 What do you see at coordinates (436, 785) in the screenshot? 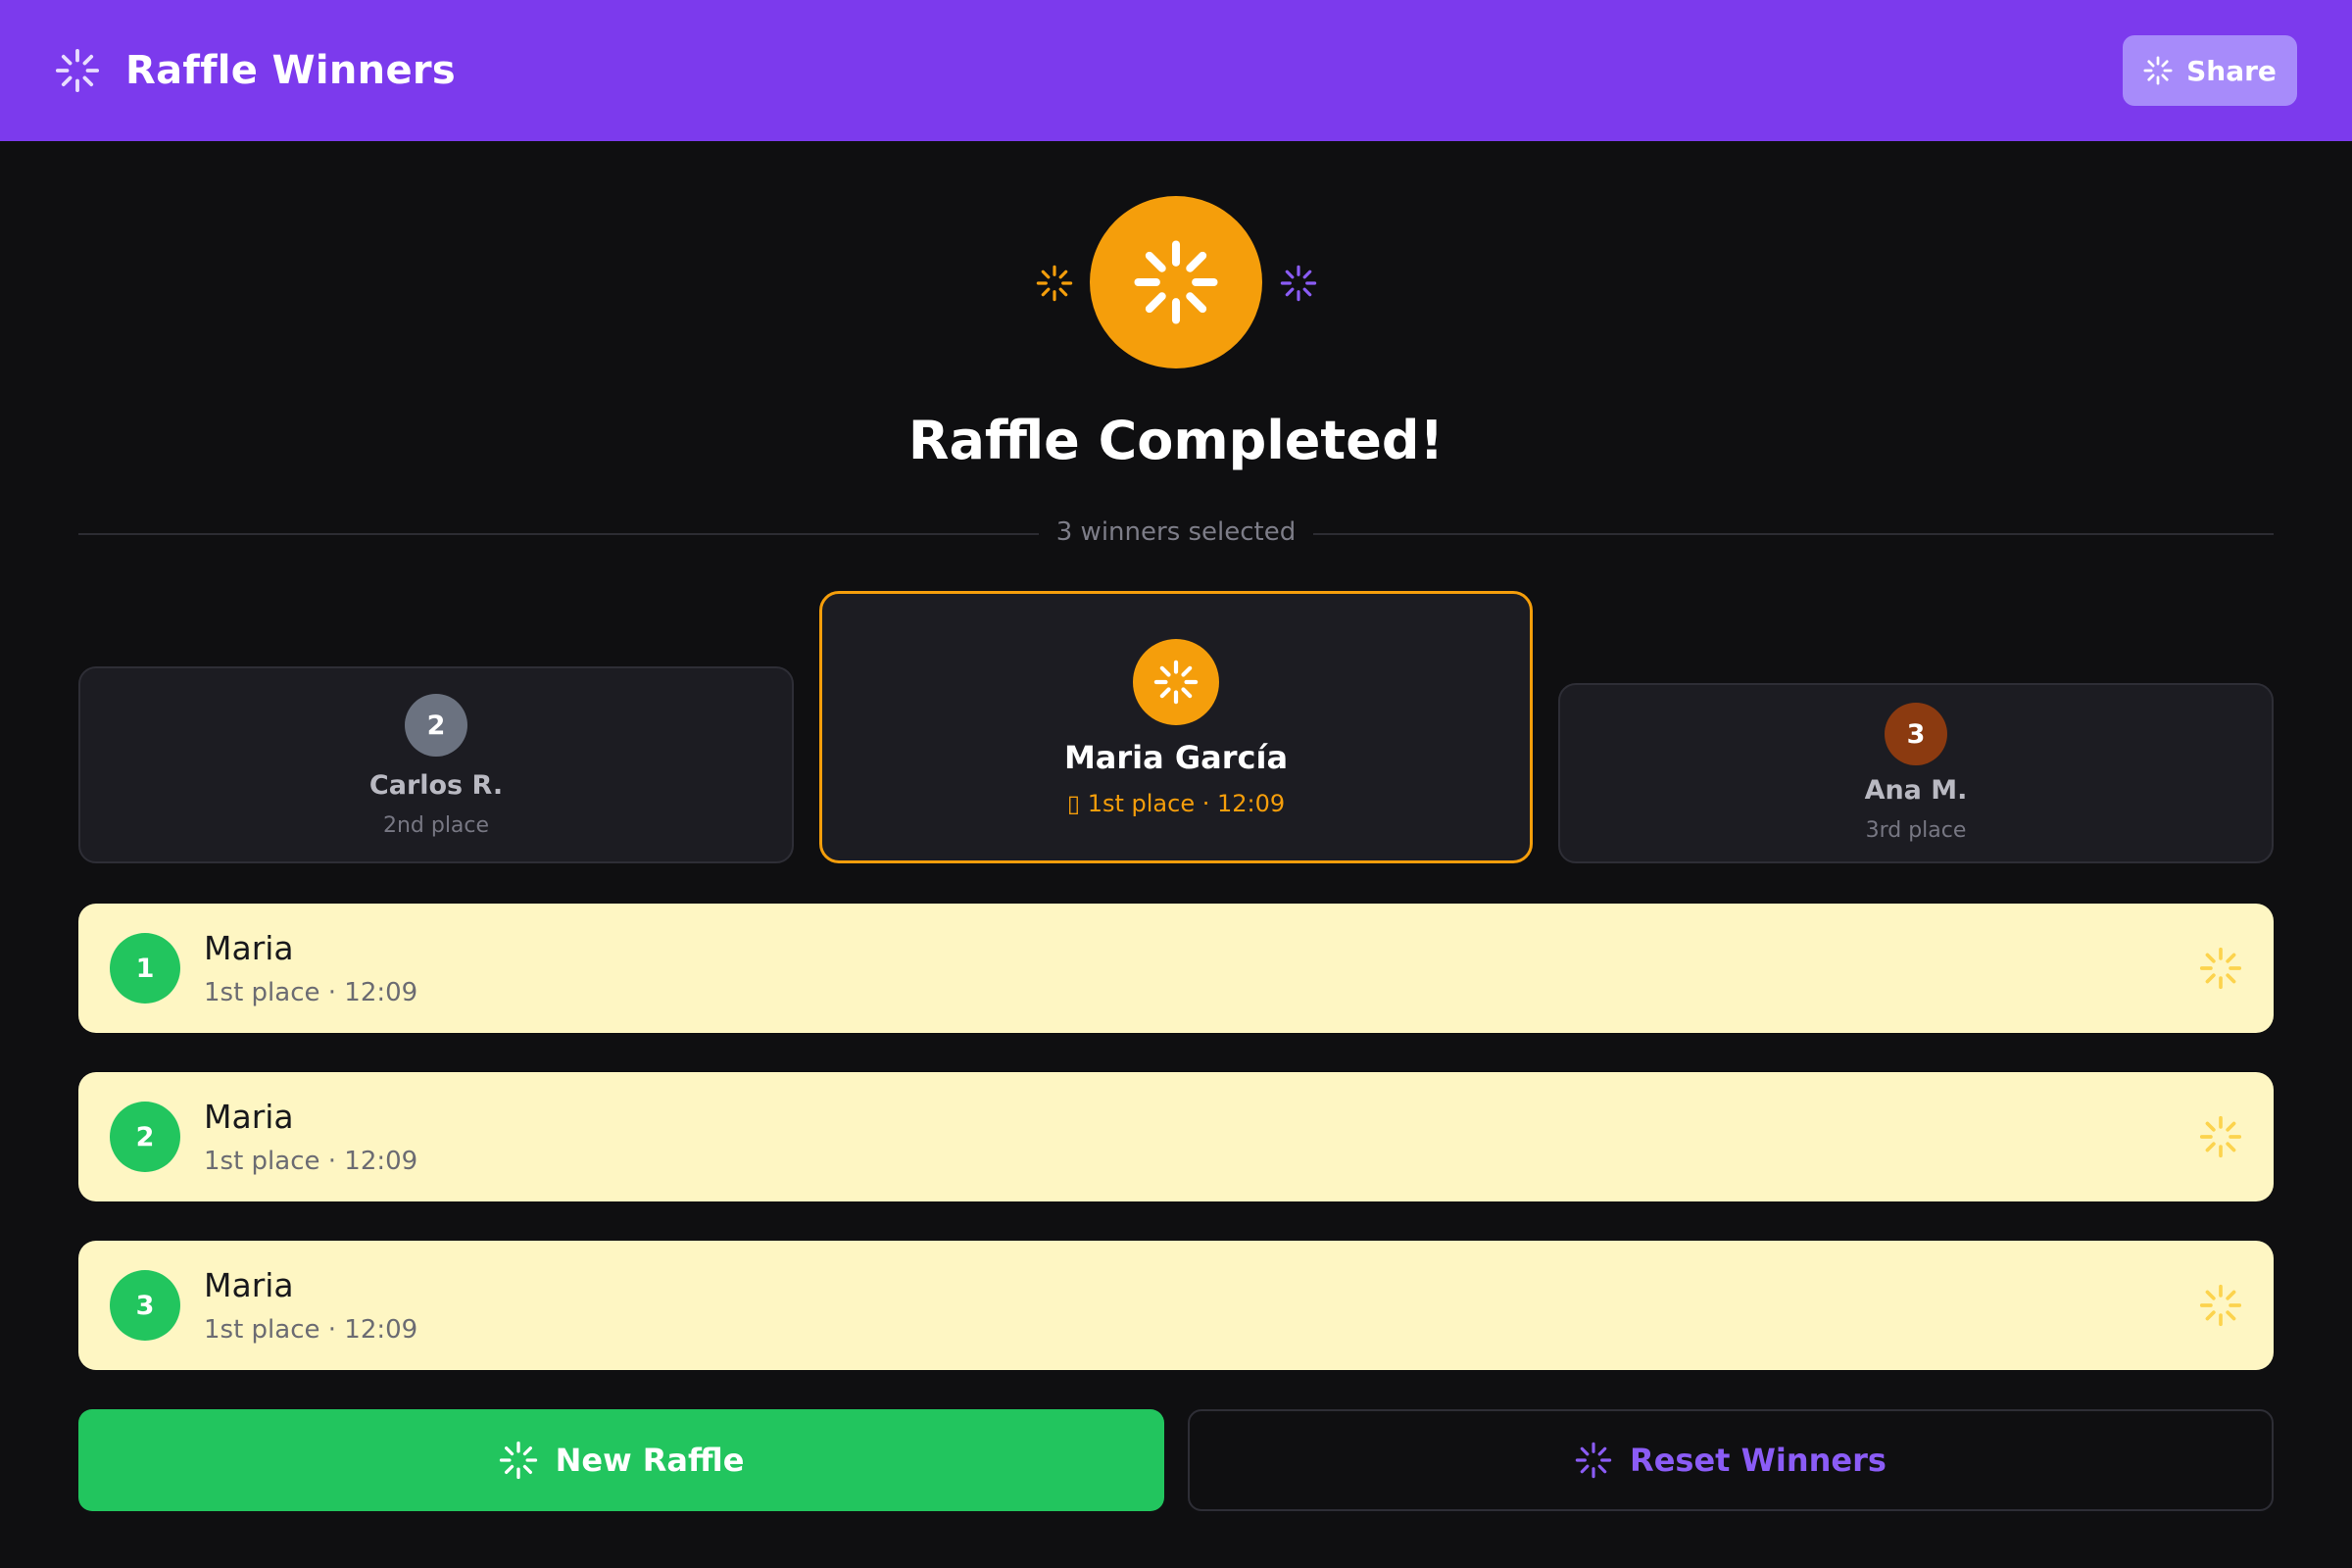
I see `podium-name: Carlos R.` at bounding box center [436, 785].